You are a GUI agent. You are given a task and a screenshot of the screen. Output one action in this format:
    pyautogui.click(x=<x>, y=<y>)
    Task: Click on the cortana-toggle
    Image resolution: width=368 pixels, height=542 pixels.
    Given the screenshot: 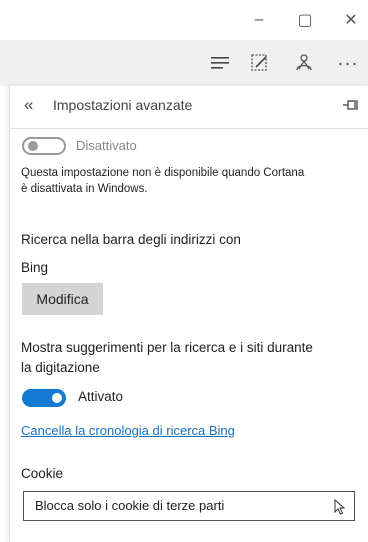 What is the action you would take?
    pyautogui.click(x=44, y=146)
    